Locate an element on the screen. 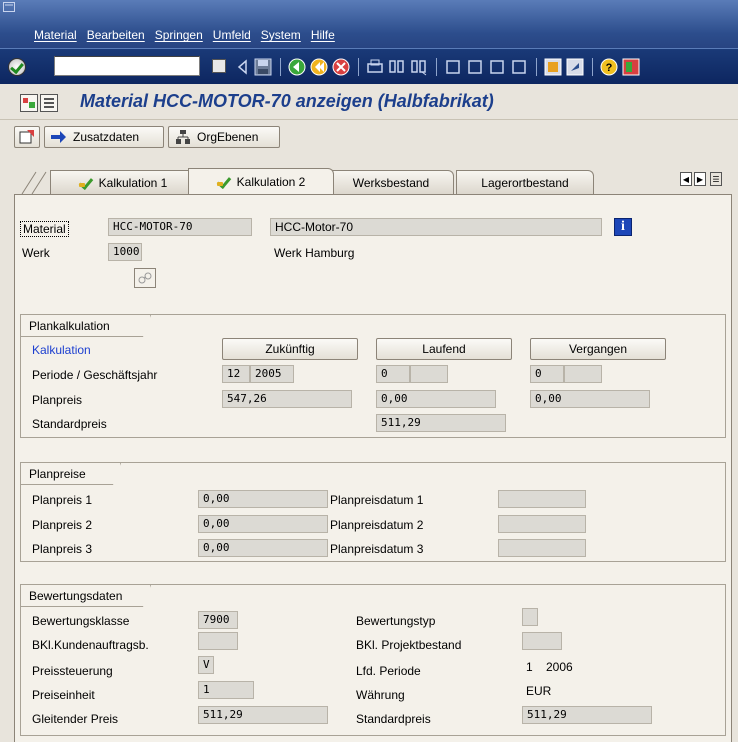 This screenshot has height=742, width=738. planpreisdatum-3-label: Planpreisdatum 3 is located at coordinates (377, 549).